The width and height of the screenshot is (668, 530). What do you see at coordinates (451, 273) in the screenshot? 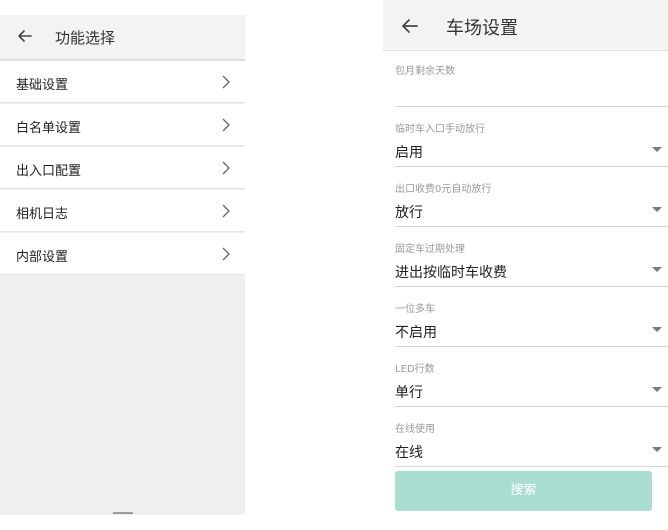
I see `select-value: 进出按临时车收费` at bounding box center [451, 273].